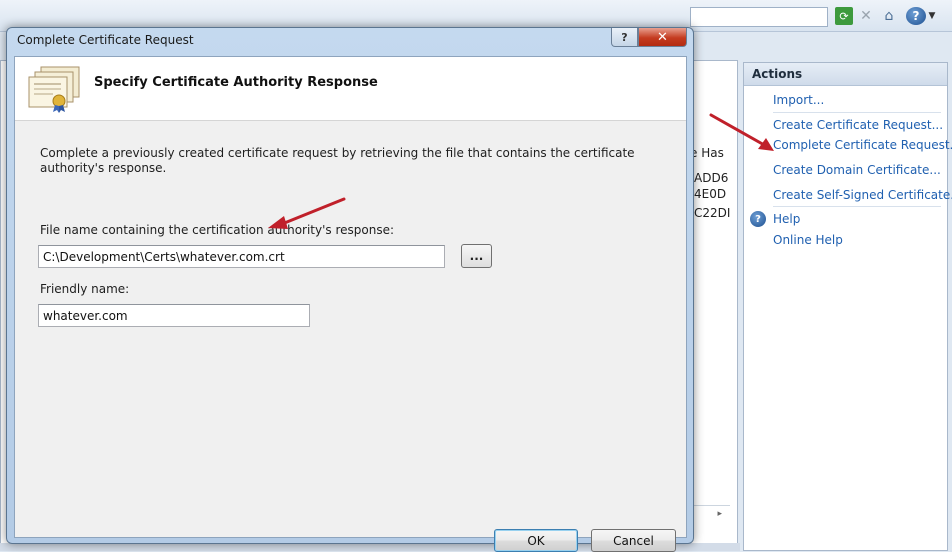 The height and width of the screenshot is (552, 952). What do you see at coordinates (889, 16) in the screenshot?
I see `home-icon: ⌂` at bounding box center [889, 16].